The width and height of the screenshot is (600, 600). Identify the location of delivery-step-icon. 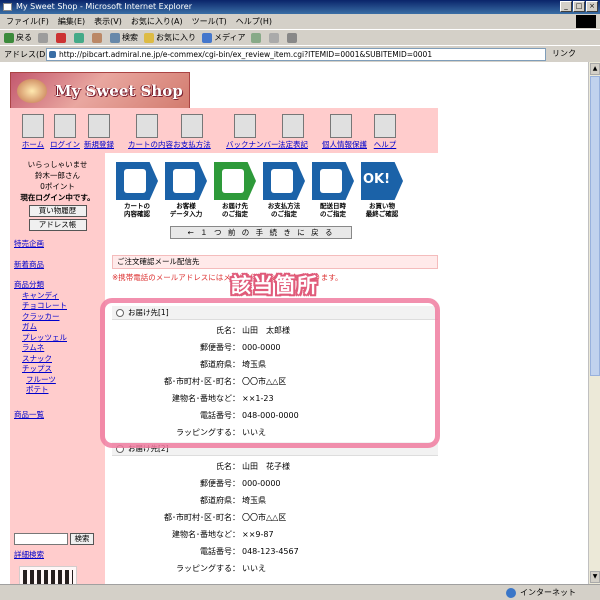
(235, 181).